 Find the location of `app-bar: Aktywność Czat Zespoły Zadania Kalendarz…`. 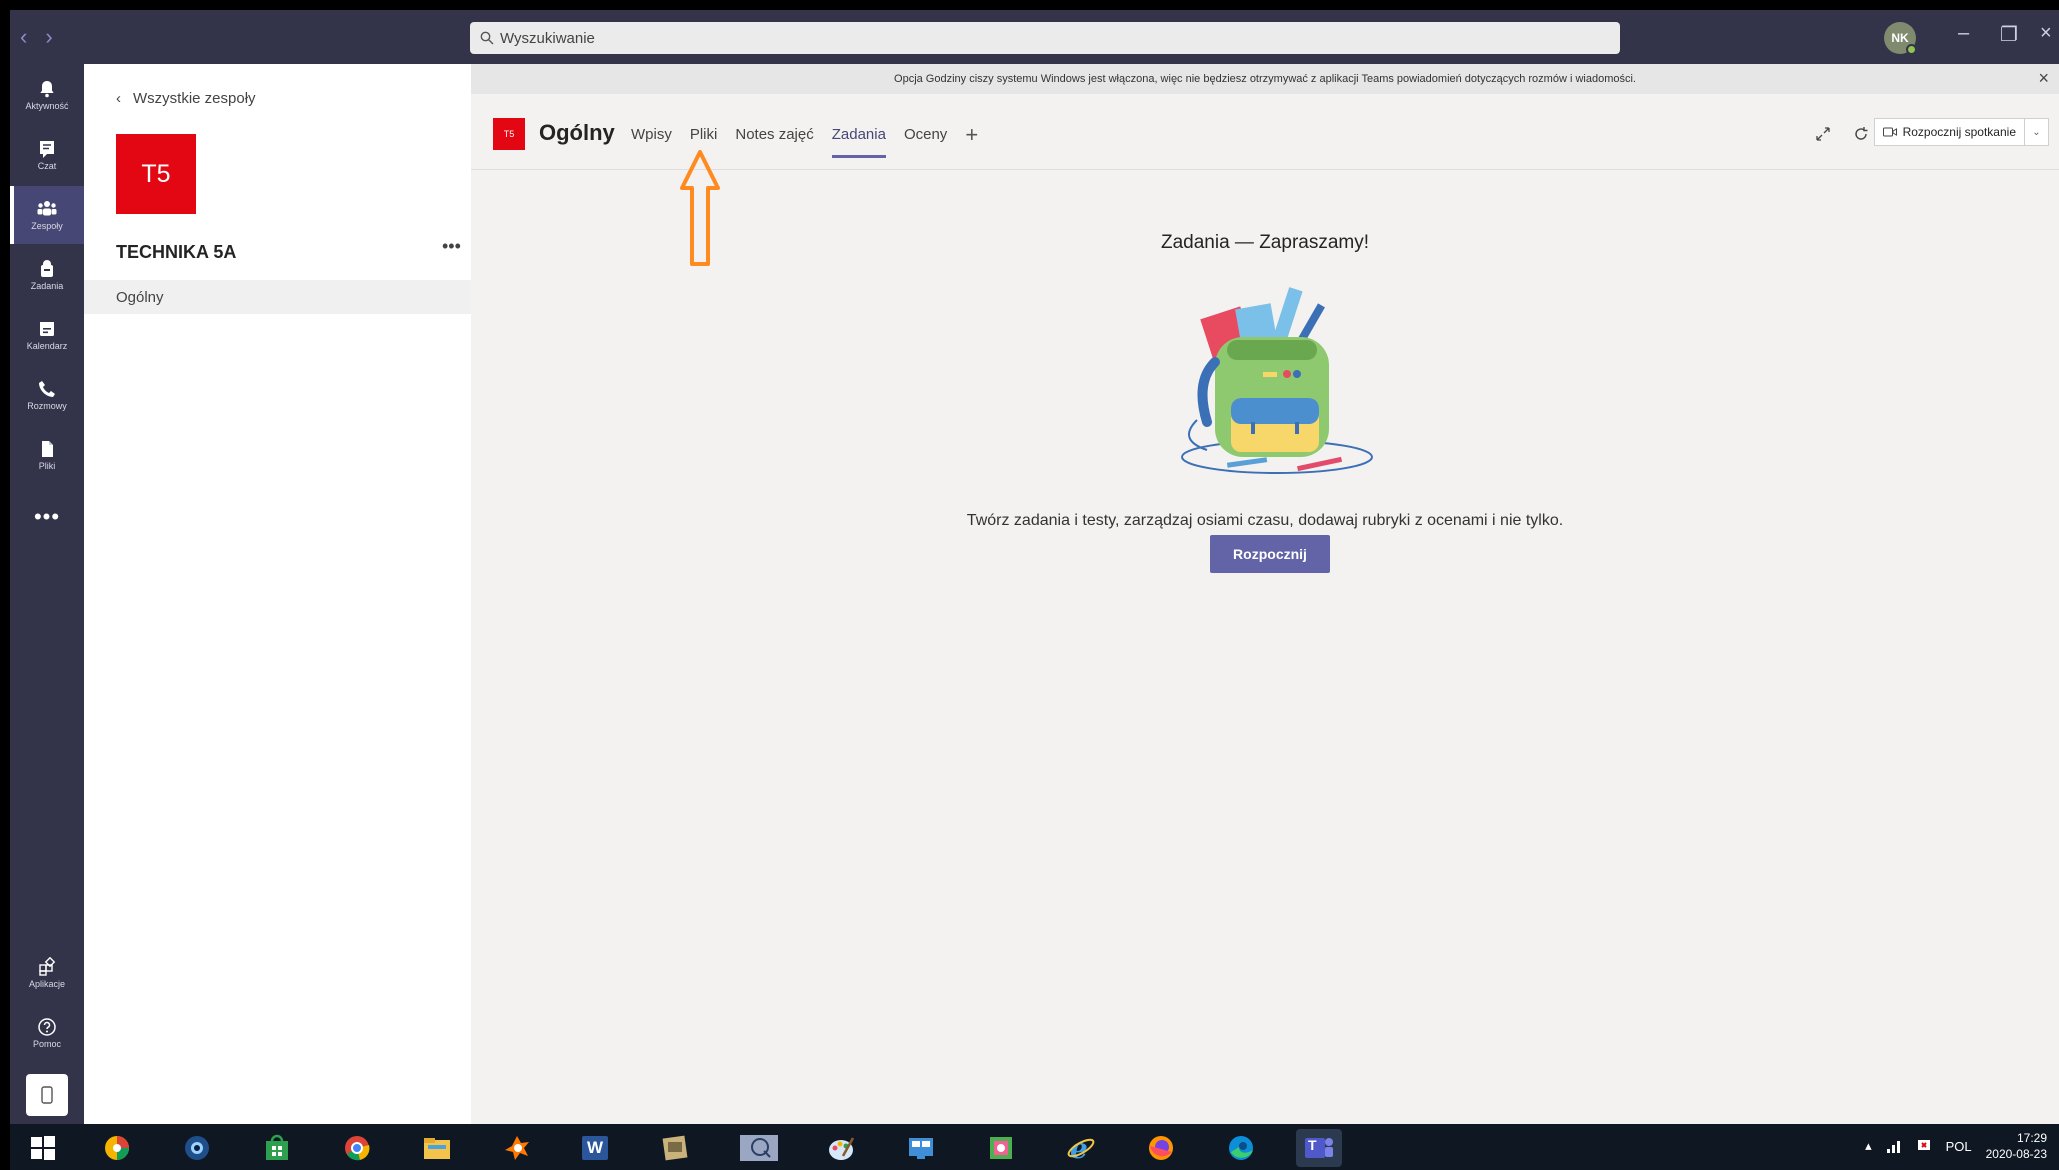

app-bar: Aktywność Czat Zespoły Zadania Kalendarz… is located at coordinates (47, 594).